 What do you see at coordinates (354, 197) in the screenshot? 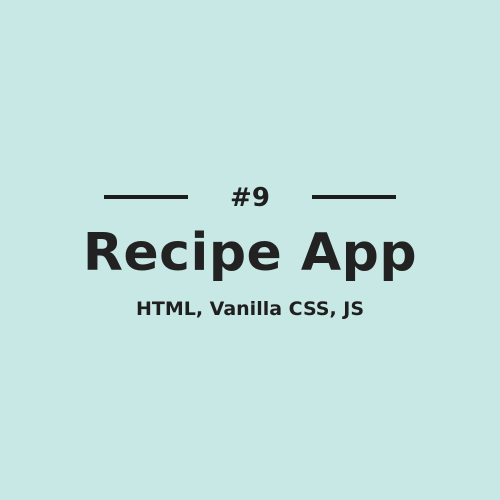
I see `right-divider-line` at bounding box center [354, 197].